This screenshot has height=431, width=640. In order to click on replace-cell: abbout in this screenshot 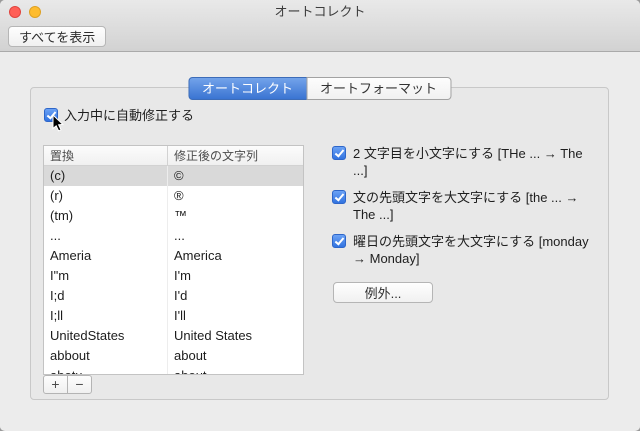, I will do `click(106, 356)`.